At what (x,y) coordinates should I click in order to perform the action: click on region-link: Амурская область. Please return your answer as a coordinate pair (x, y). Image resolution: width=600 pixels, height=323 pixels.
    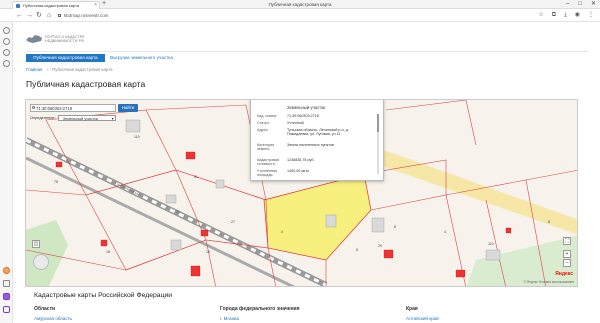
    Looking at the image, I should click on (53, 318).